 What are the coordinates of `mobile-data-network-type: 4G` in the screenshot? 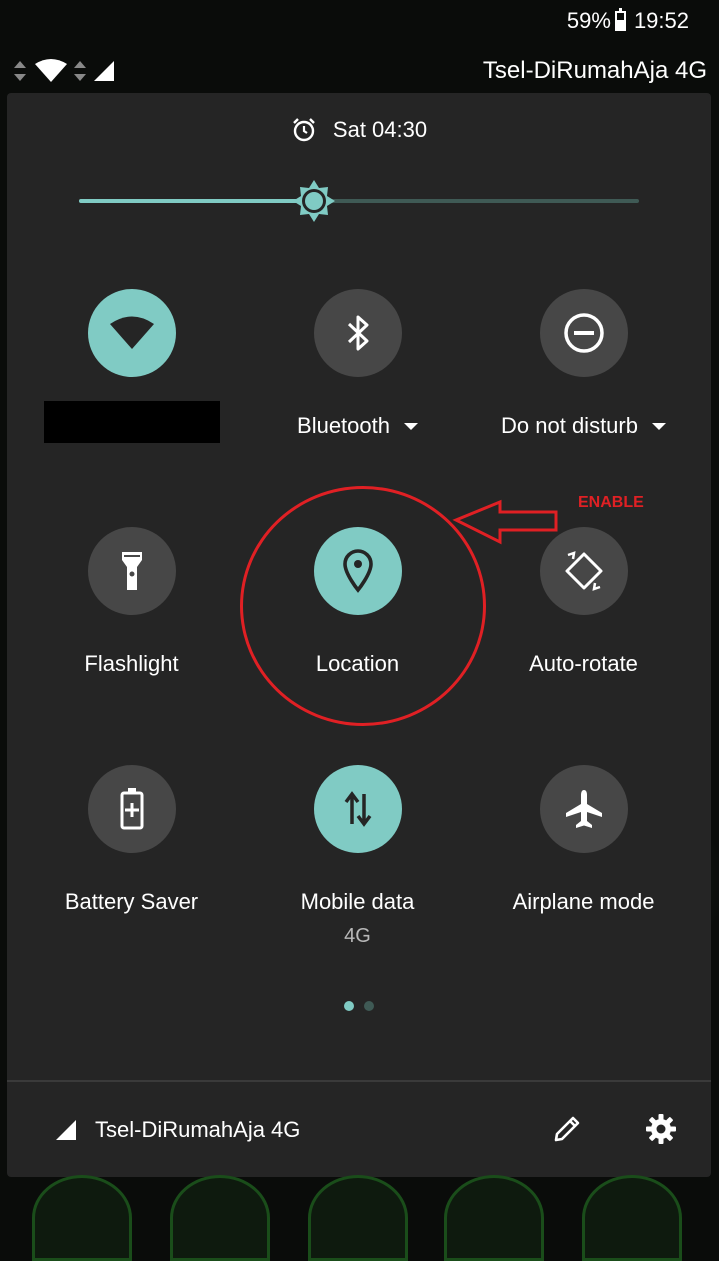 It's located at (357, 936).